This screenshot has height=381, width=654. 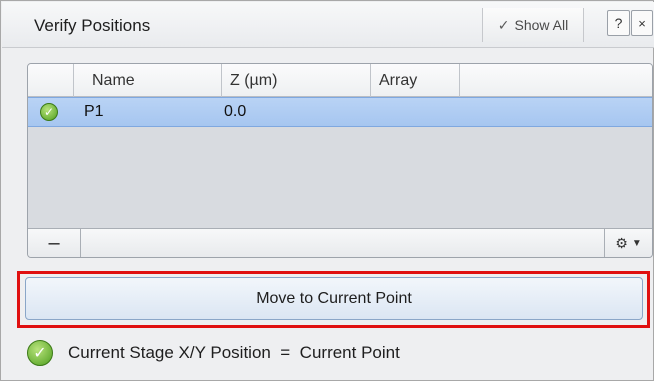 I want to click on checkmark-icon: ✓, so click(x=503, y=24).